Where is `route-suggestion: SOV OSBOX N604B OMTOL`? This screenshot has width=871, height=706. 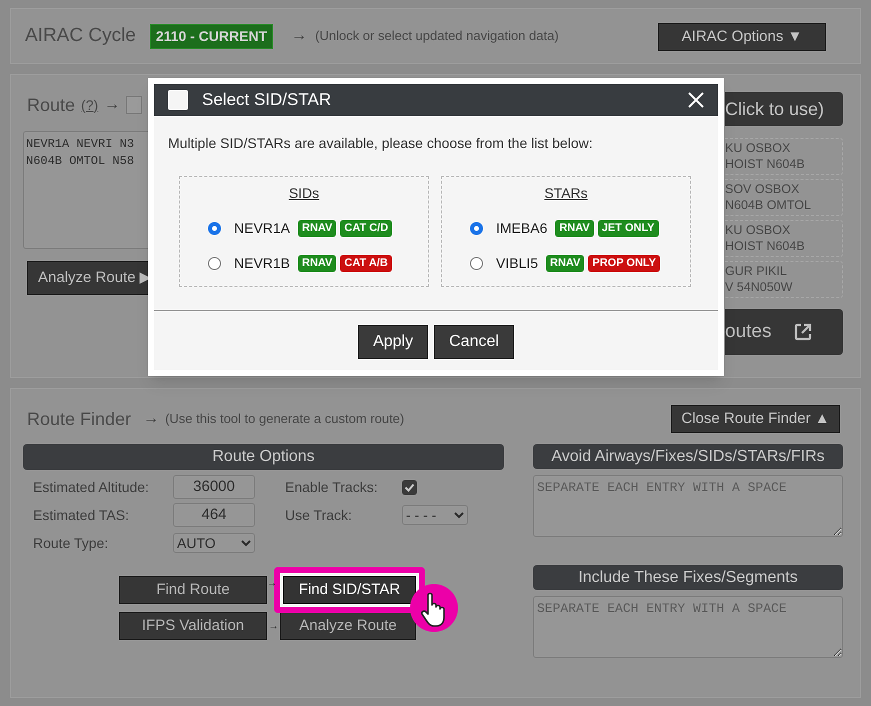 route-suggestion: SOV OSBOX N604B OMTOL is located at coordinates (784, 197).